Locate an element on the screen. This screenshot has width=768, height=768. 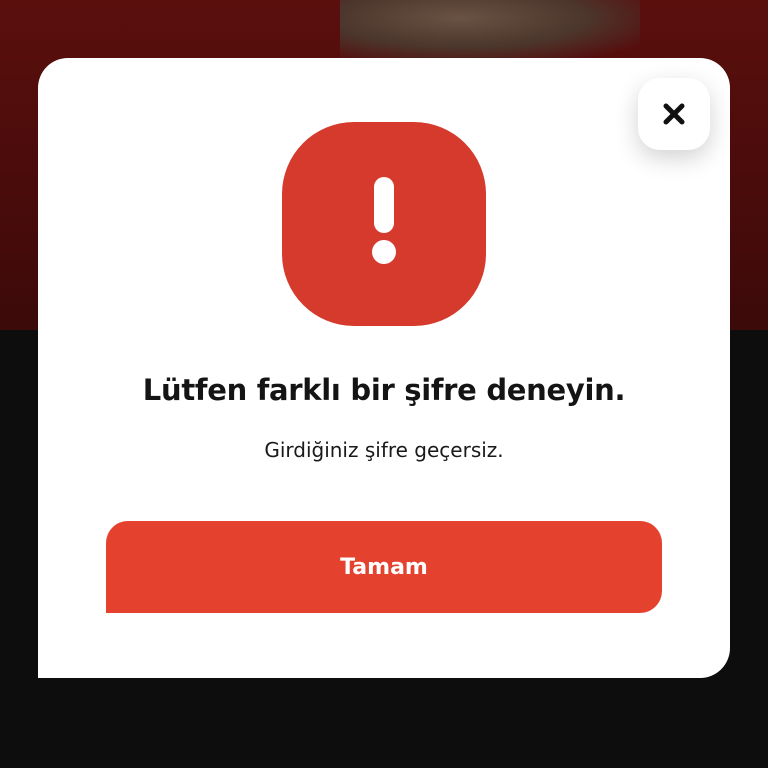
close-icon is located at coordinates (674, 114).